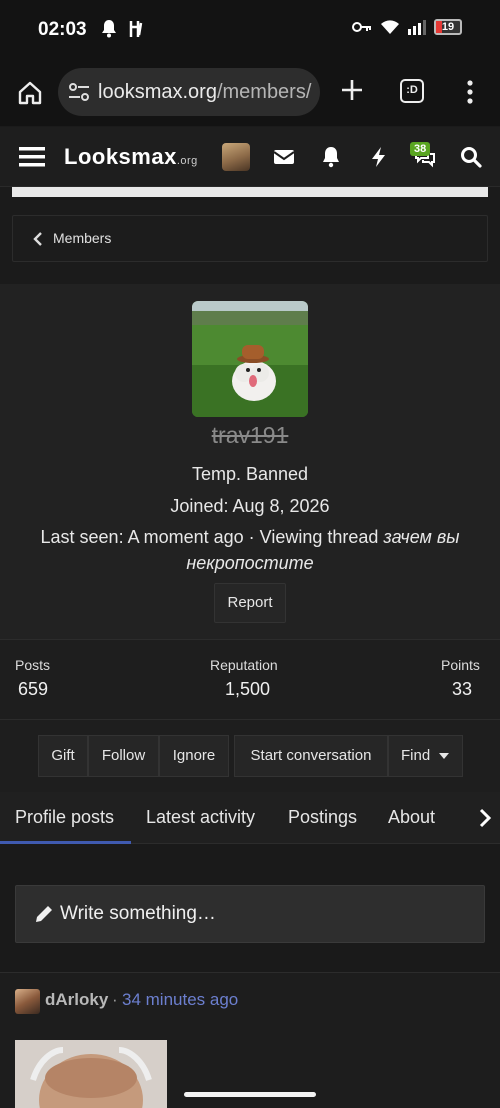 The image size is (500, 1108). What do you see at coordinates (471, 157) in the screenshot?
I see `search-icon` at bounding box center [471, 157].